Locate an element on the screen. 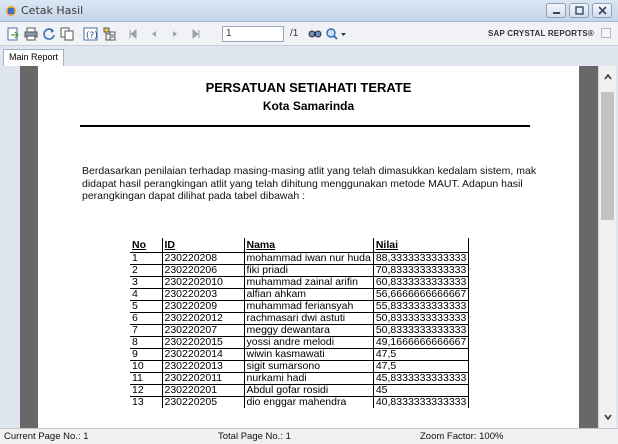  table-row: 11 2302202011 nurkami hadi 45,8333333333333 is located at coordinates (300, 377).